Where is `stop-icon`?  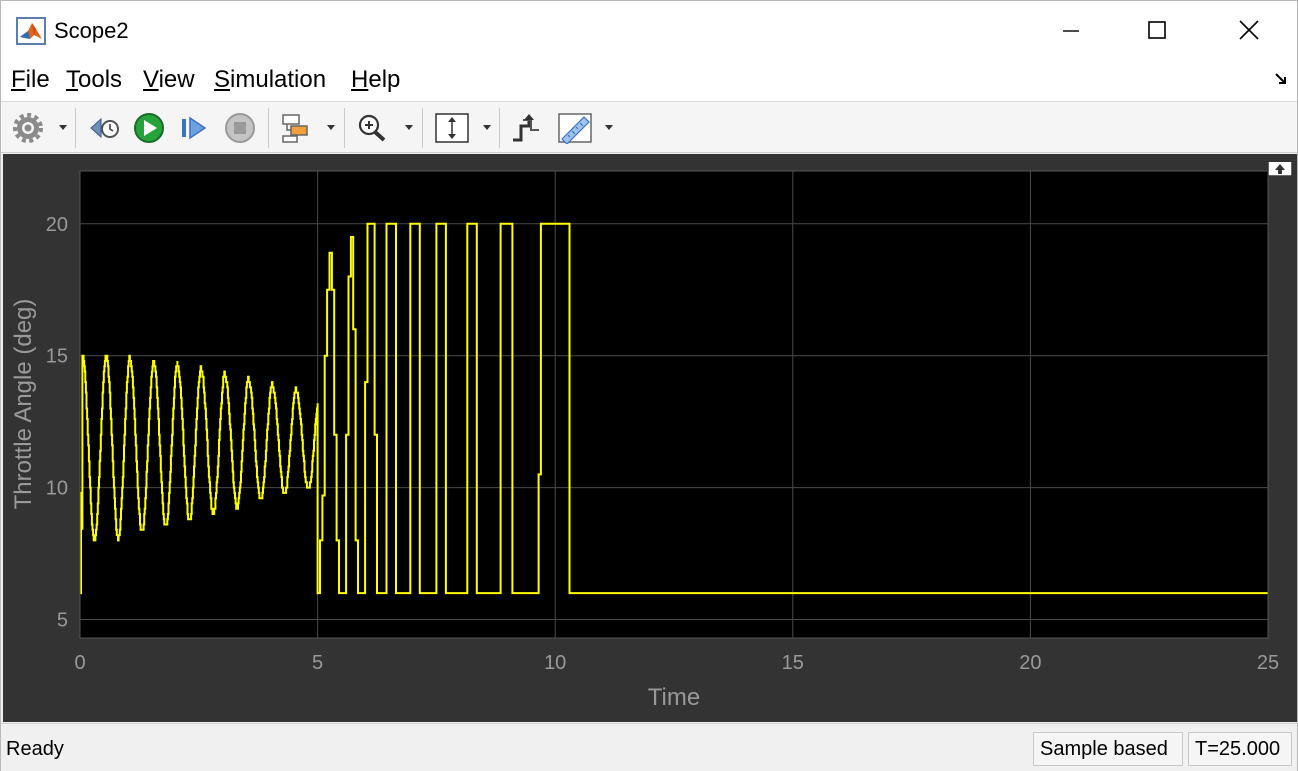
stop-icon is located at coordinates (240, 128).